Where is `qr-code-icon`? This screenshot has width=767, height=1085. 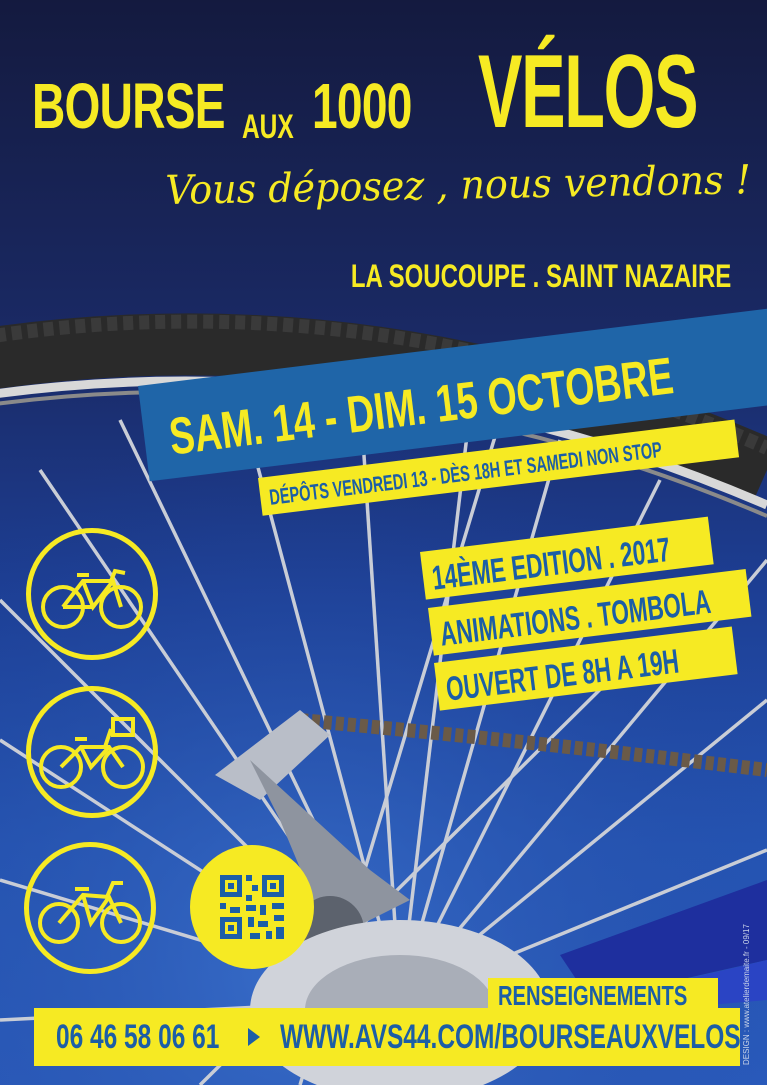 qr-code-icon is located at coordinates (252, 907).